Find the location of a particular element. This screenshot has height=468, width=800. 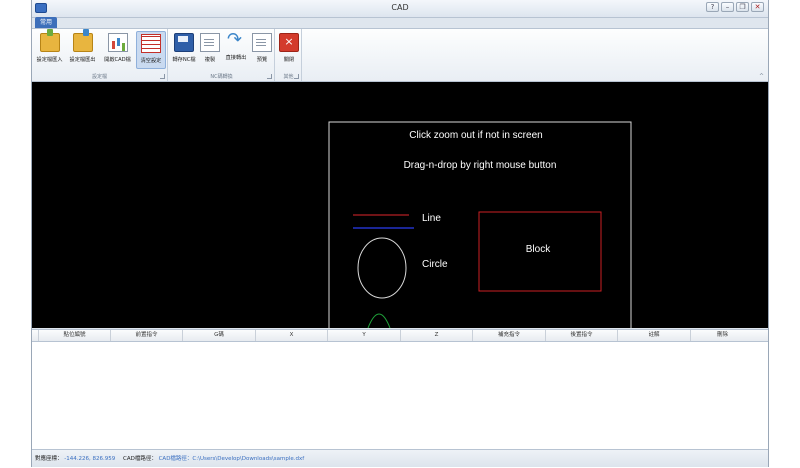

save-nc-button: 轉存NC檔 is located at coordinates (184, 50).